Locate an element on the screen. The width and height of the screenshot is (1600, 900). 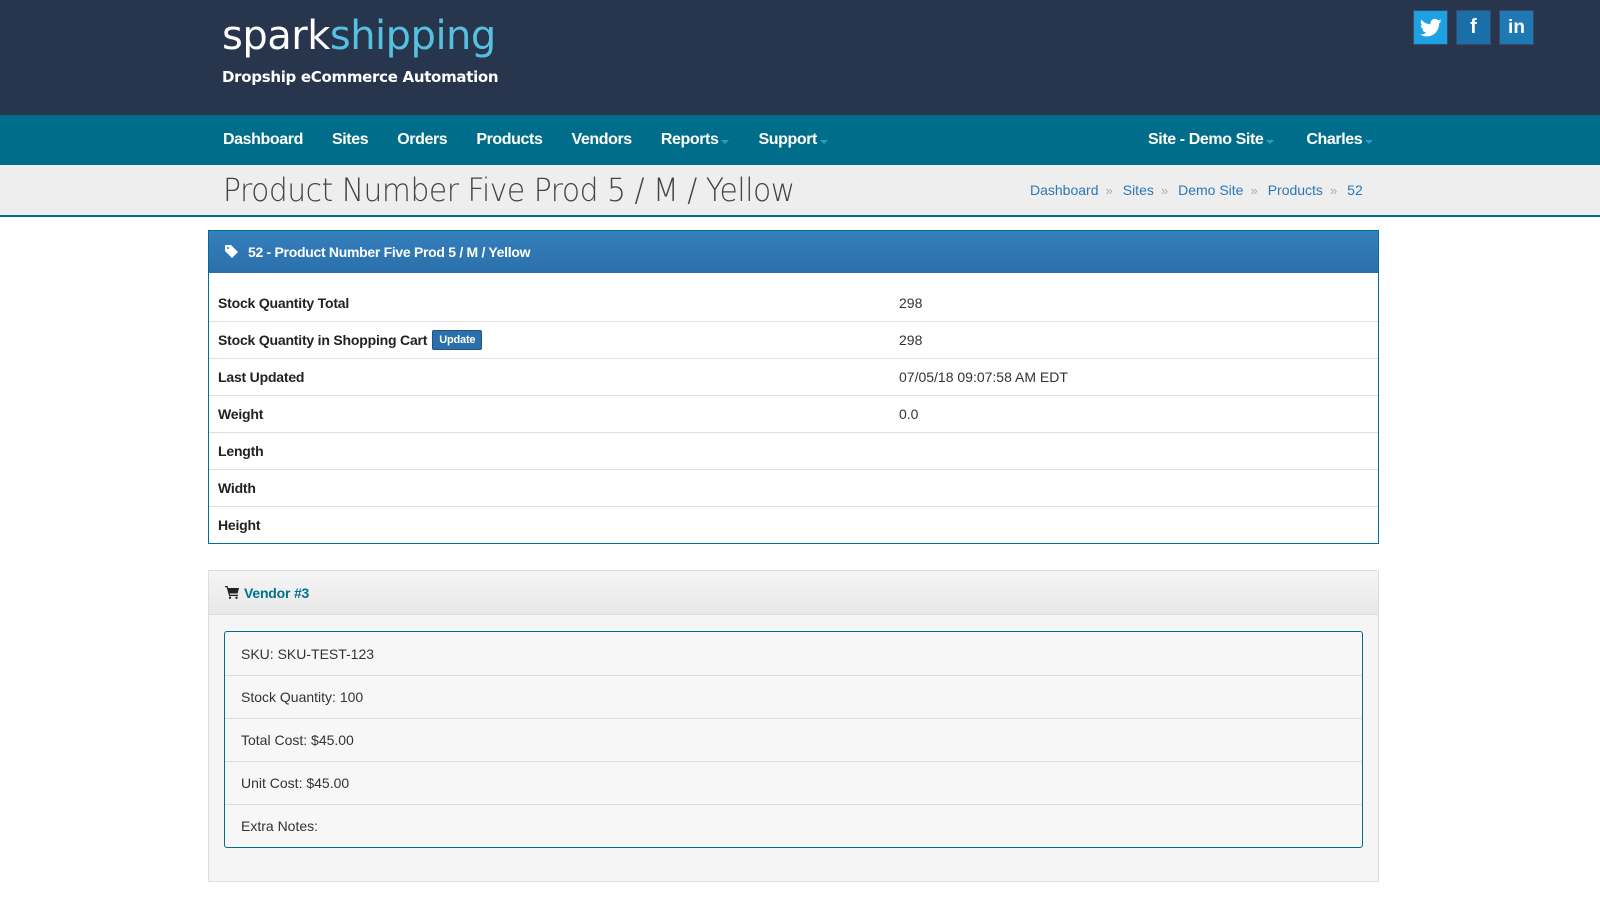
row-label: Height is located at coordinates (239, 525).